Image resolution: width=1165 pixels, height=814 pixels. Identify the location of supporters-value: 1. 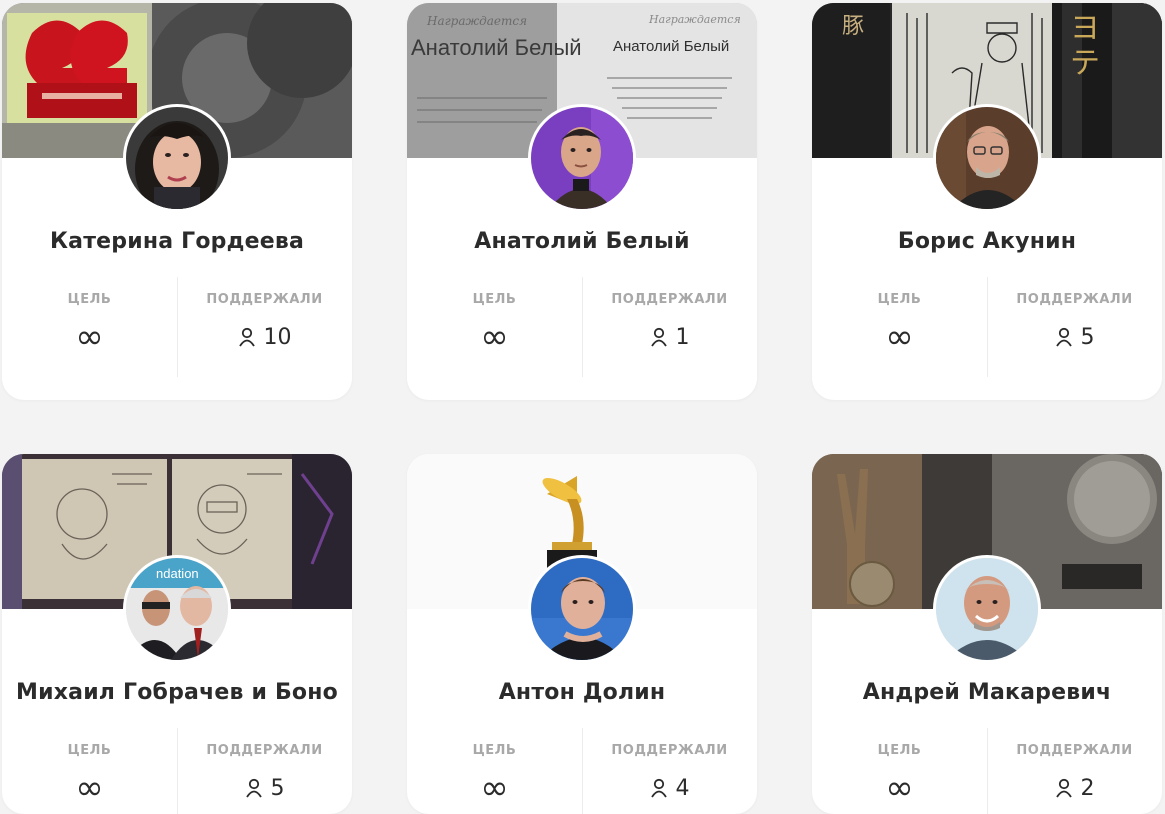
(669, 337).